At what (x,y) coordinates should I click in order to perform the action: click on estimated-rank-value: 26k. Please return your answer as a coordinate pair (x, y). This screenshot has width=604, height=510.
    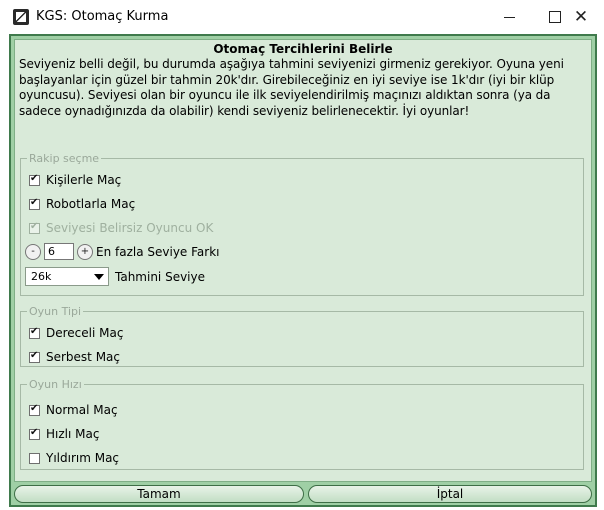
    Looking at the image, I should click on (41, 276).